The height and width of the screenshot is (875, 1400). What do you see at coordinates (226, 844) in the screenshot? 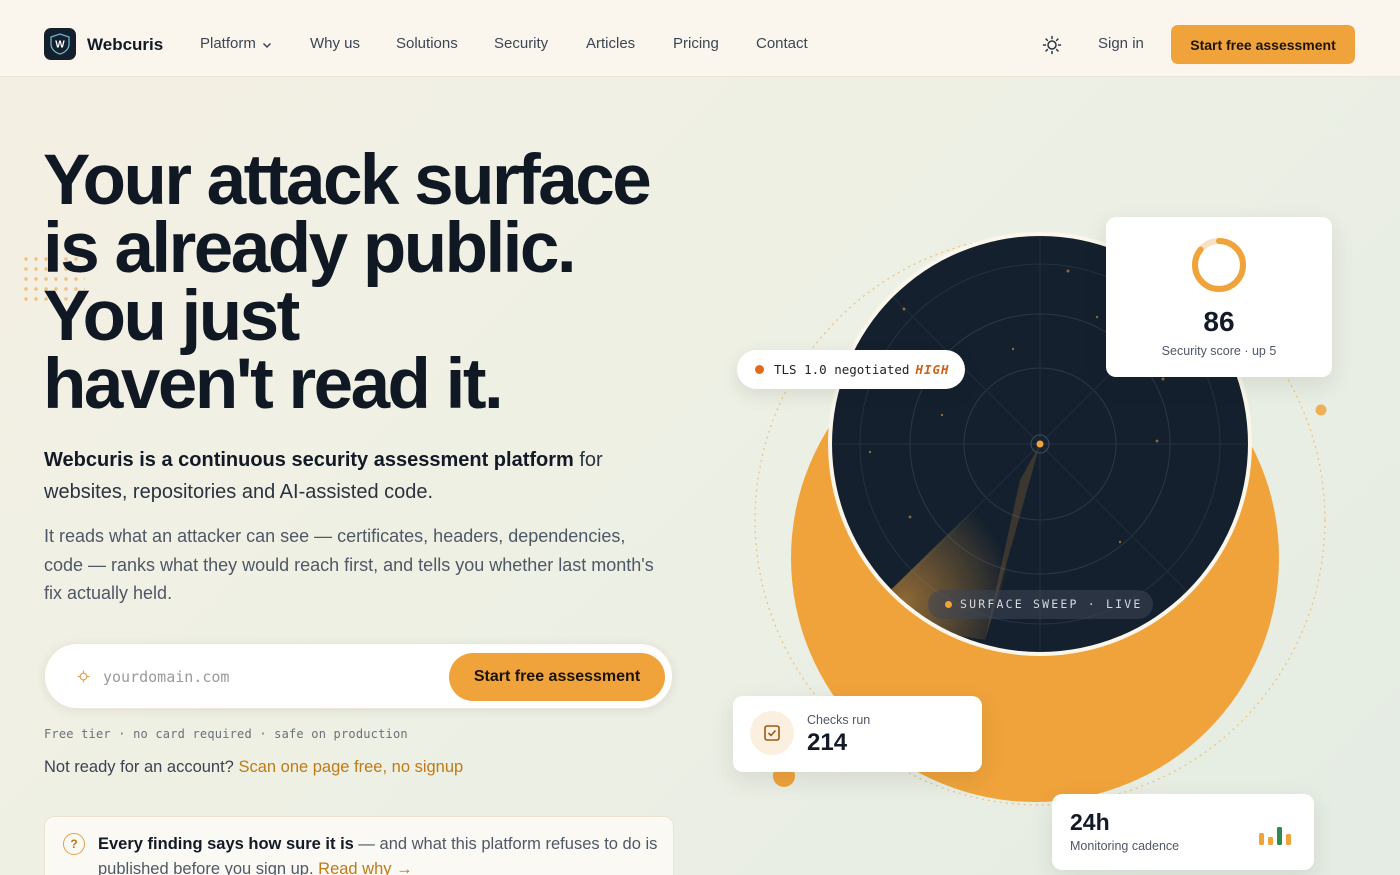
I see `notice-bold: Every finding says how sure it is` at bounding box center [226, 844].